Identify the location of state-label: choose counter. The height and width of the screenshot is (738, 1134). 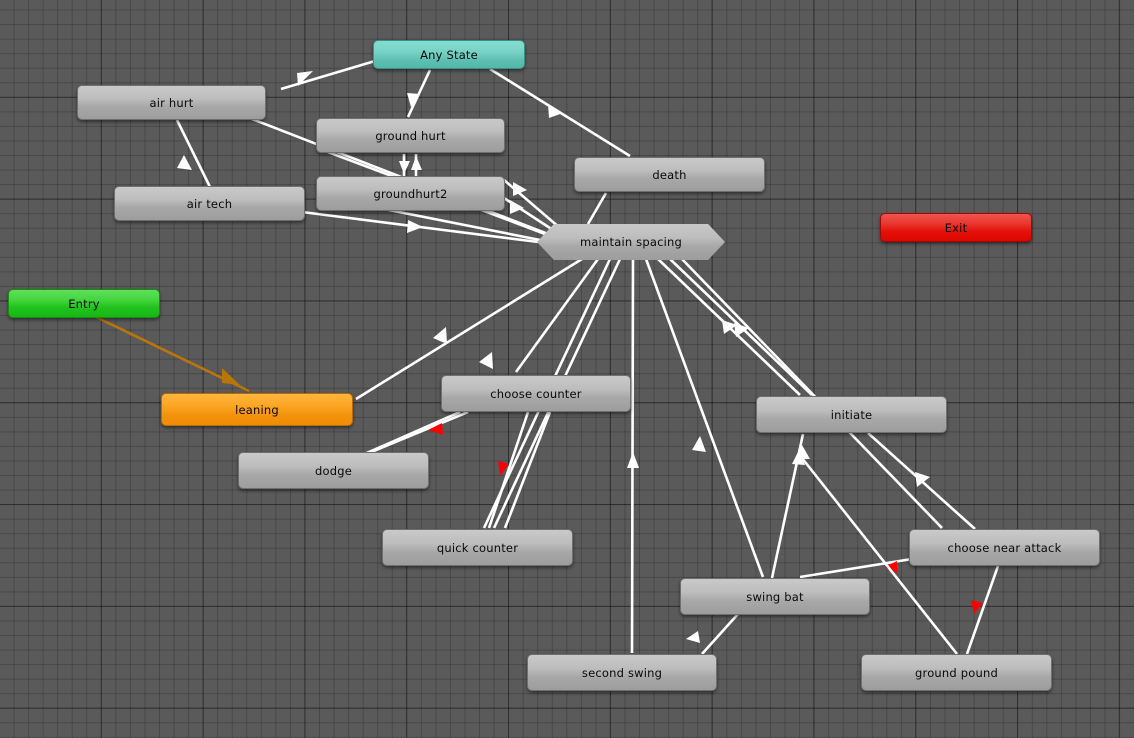
(536, 393).